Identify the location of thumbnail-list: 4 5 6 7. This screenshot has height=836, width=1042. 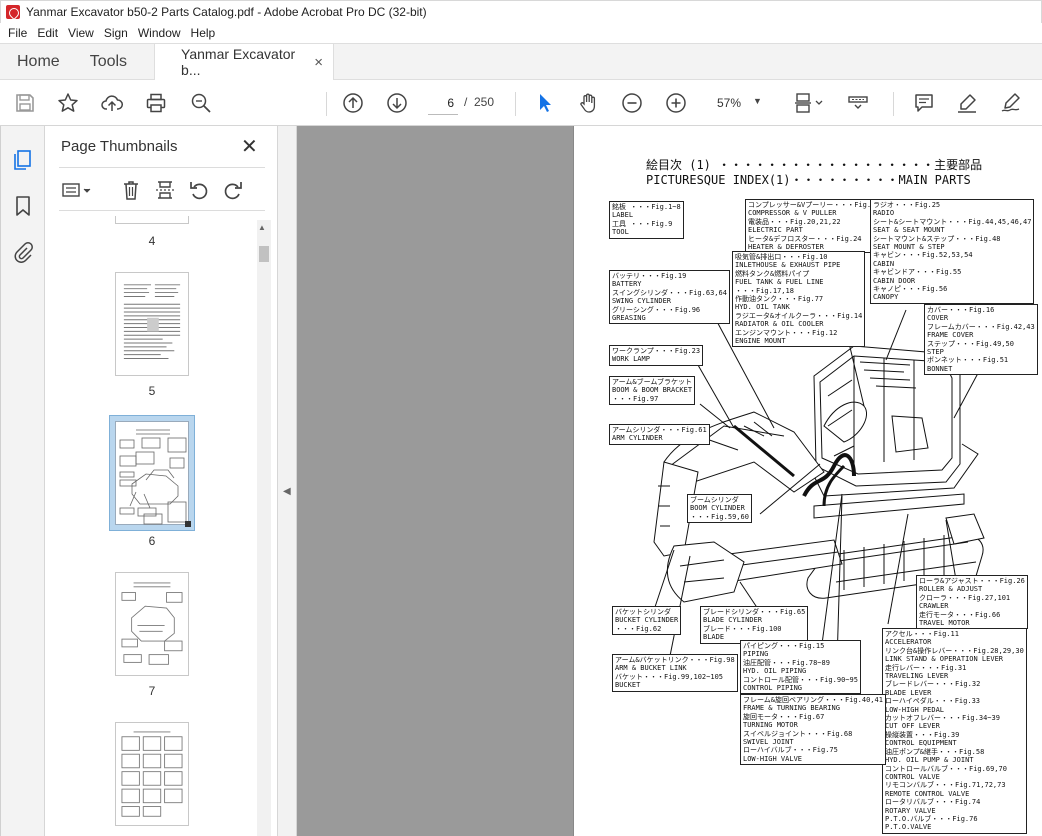
(157, 526).